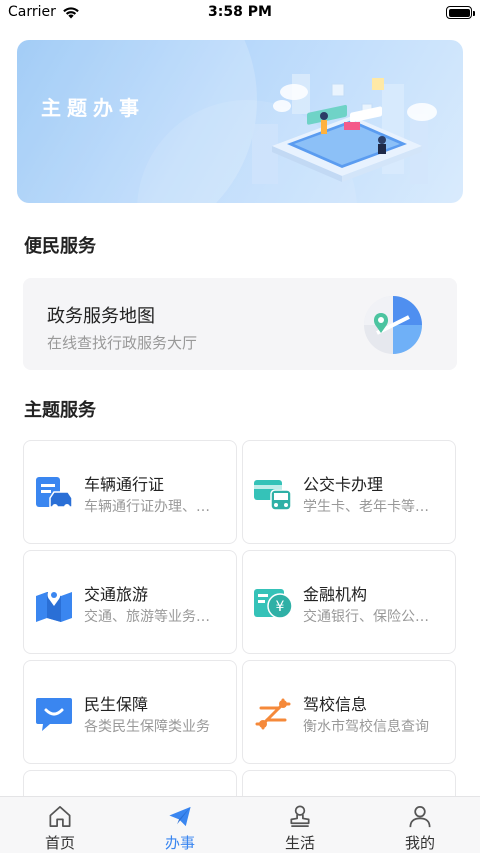 This screenshot has height=853, width=480. What do you see at coordinates (60, 246) in the screenshot?
I see `convenience-section-title: 便民服务` at bounding box center [60, 246].